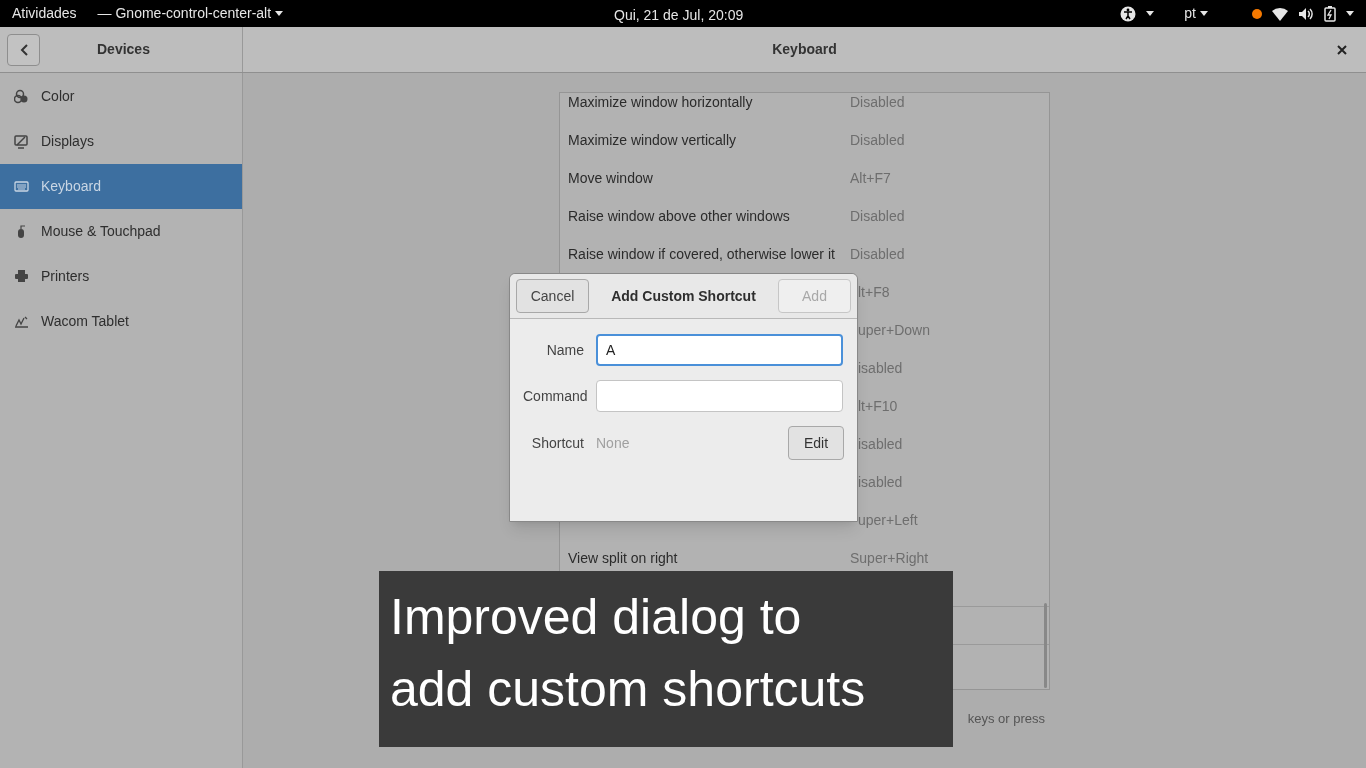  Describe the element at coordinates (1006, 718) in the screenshot. I see `hint-text: keys or press` at that location.